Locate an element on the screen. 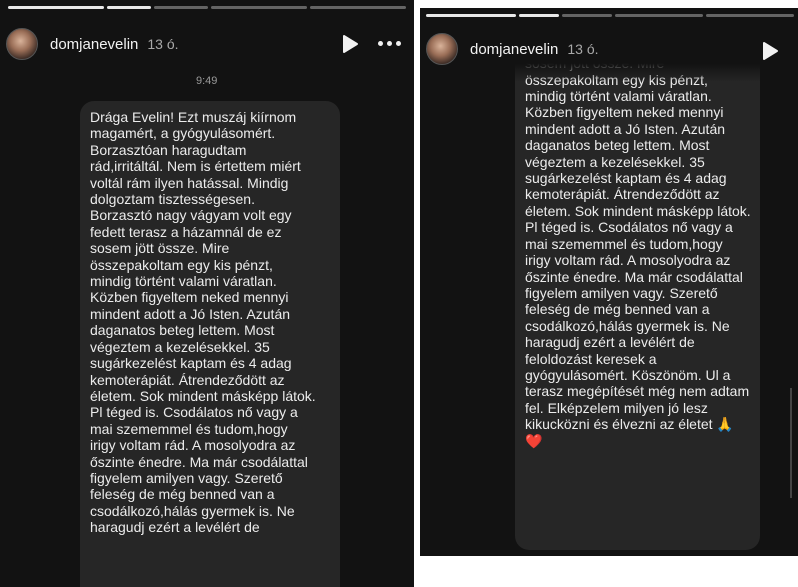 The width and height of the screenshot is (798, 587). message-line: dolgoztam tisztességesen. is located at coordinates (172, 199).